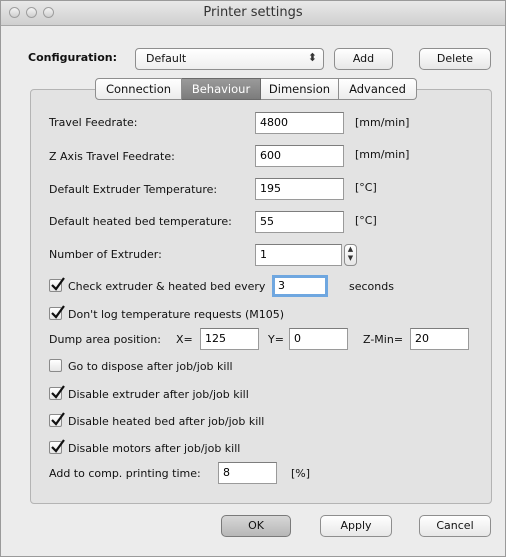  I want to click on dump-x-label: X=, so click(184, 339).